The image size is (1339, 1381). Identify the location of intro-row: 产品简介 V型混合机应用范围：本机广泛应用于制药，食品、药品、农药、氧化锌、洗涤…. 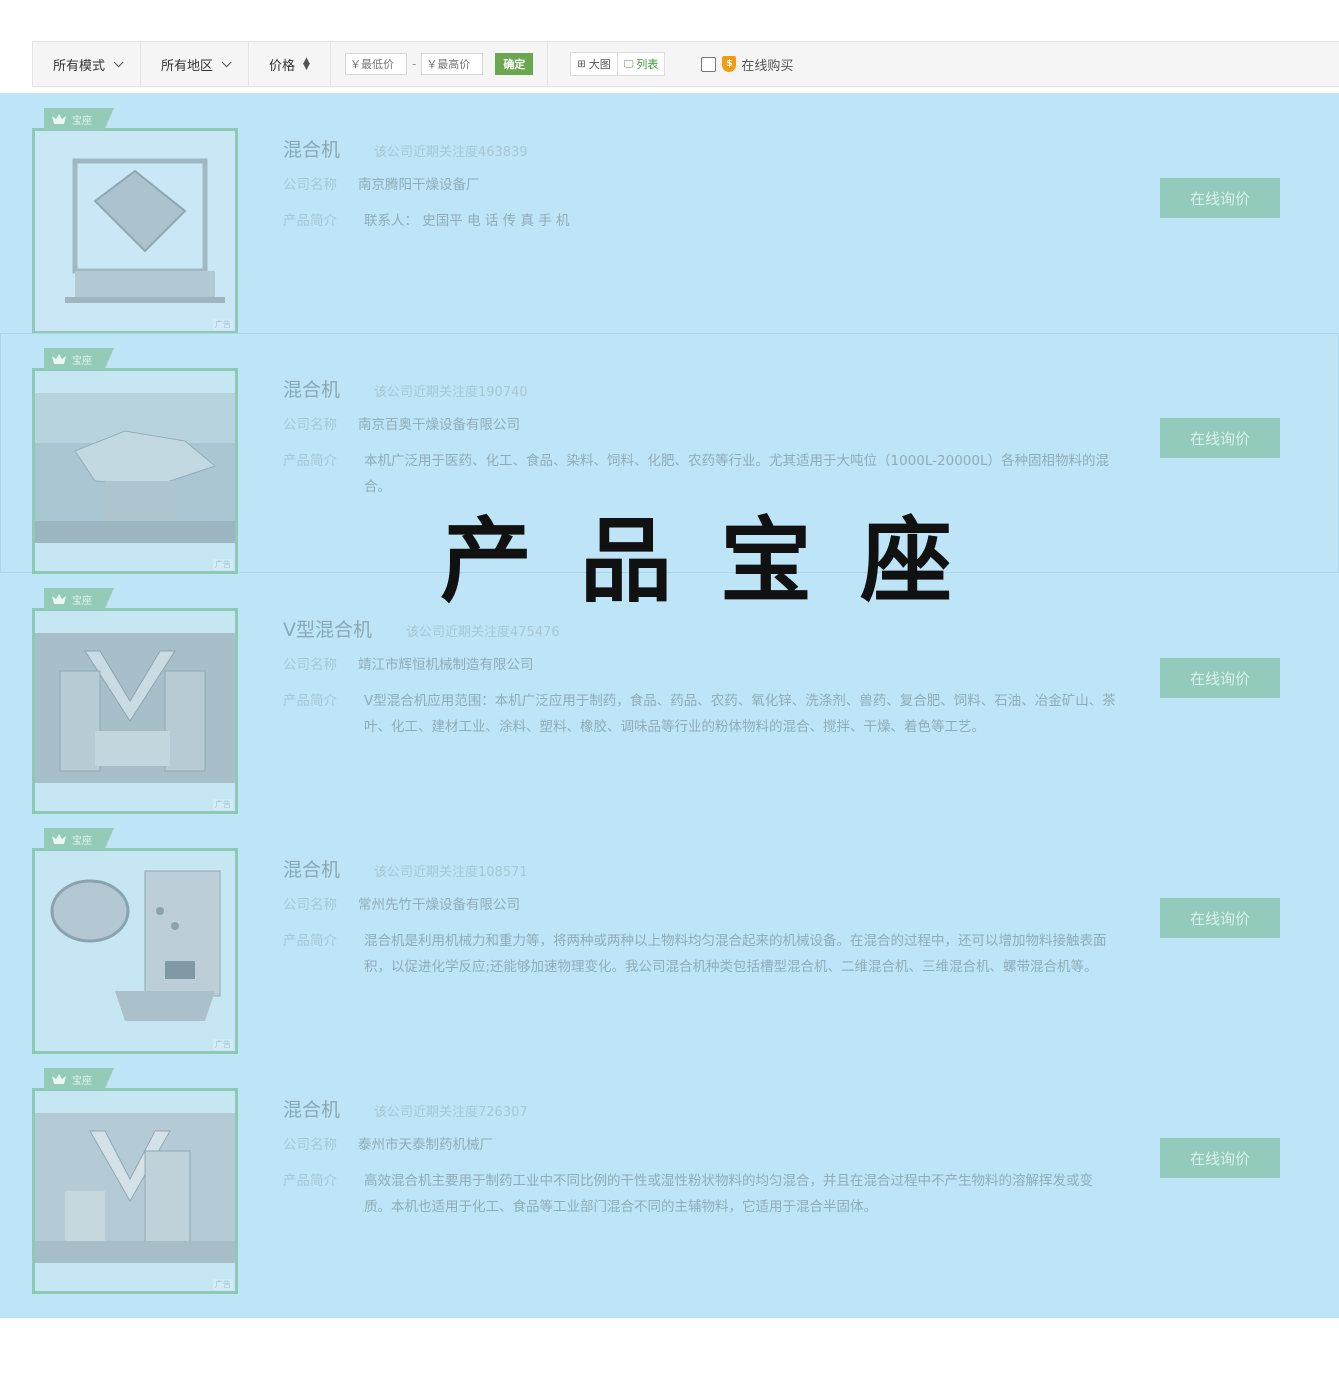
(699, 714).